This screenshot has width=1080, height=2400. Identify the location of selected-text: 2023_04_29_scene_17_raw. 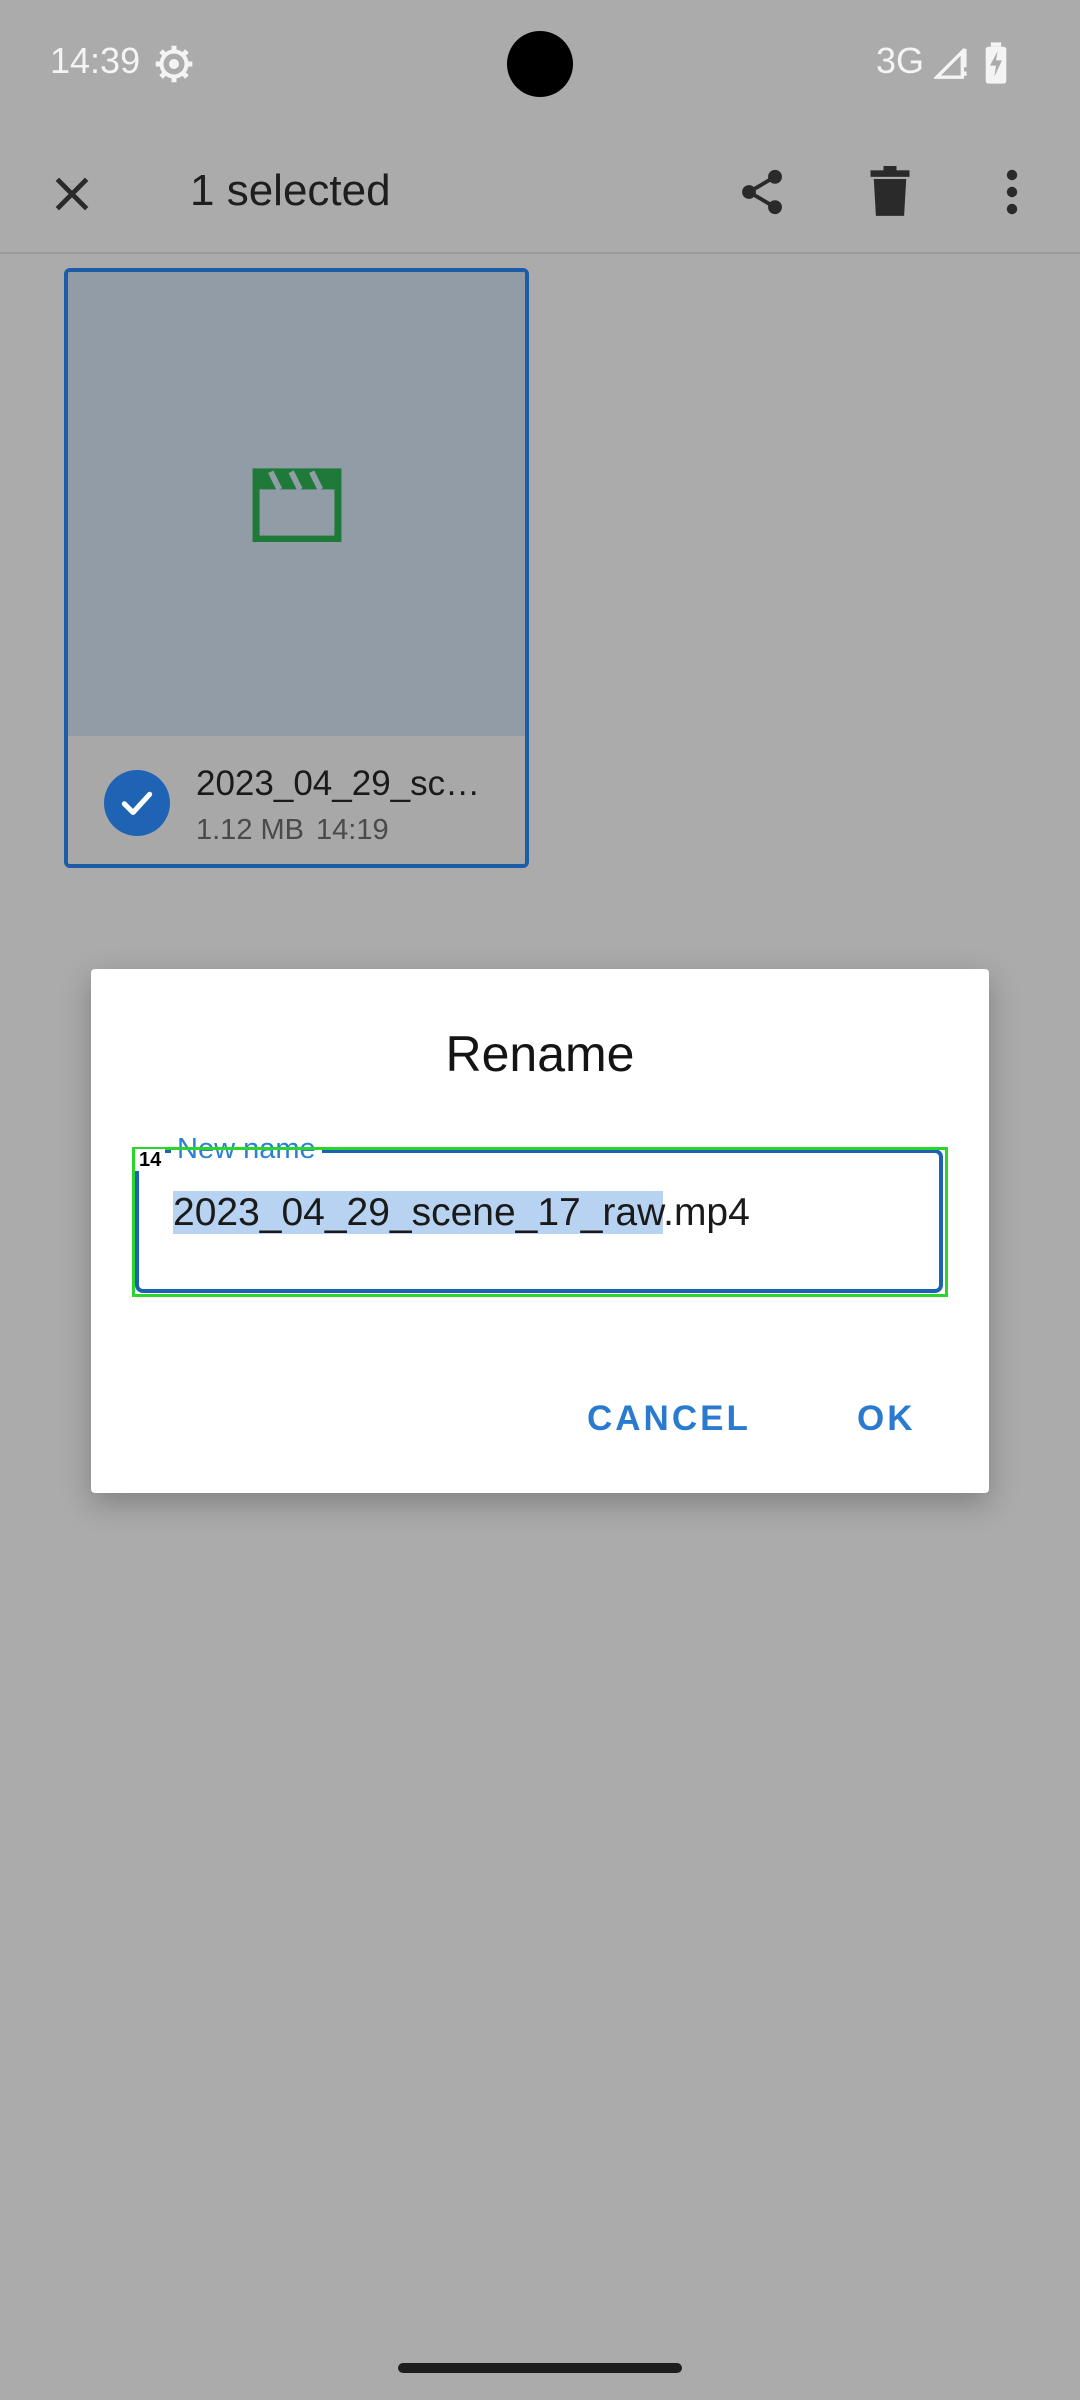
(418, 1212).